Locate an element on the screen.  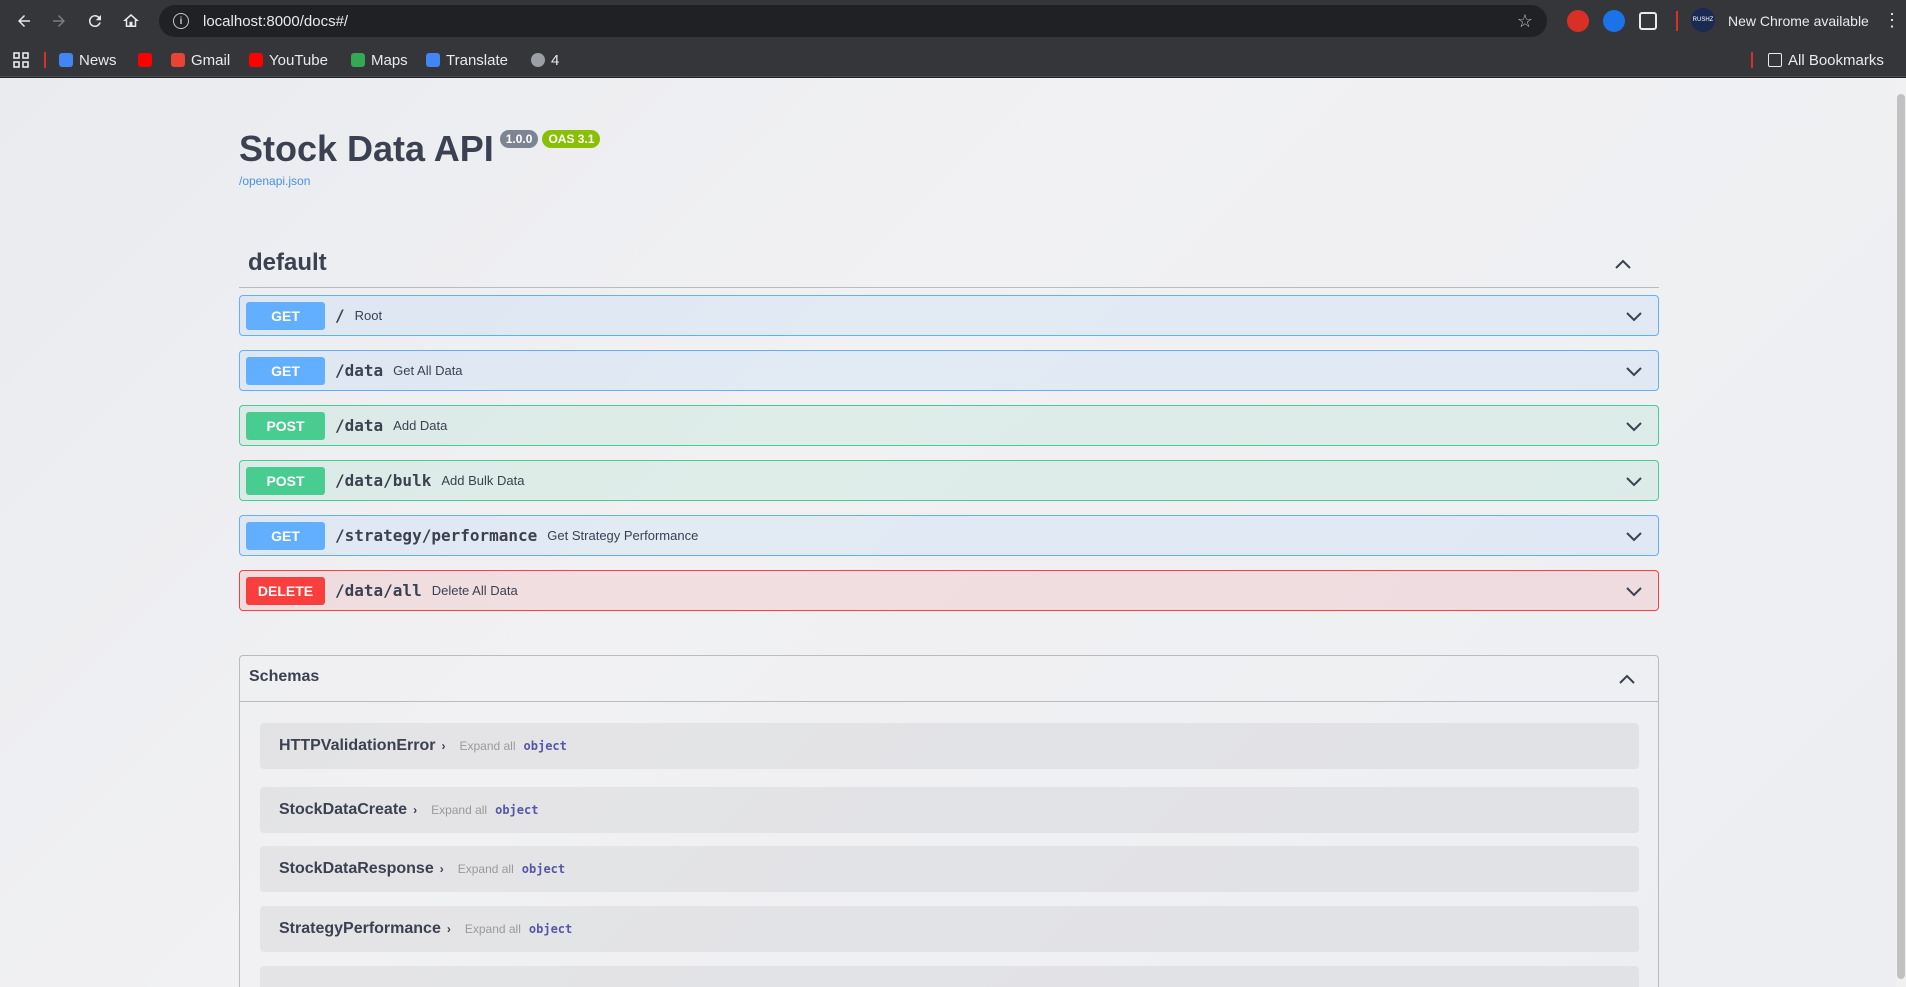
operation-summary: Delete All Data is located at coordinates (474, 590).